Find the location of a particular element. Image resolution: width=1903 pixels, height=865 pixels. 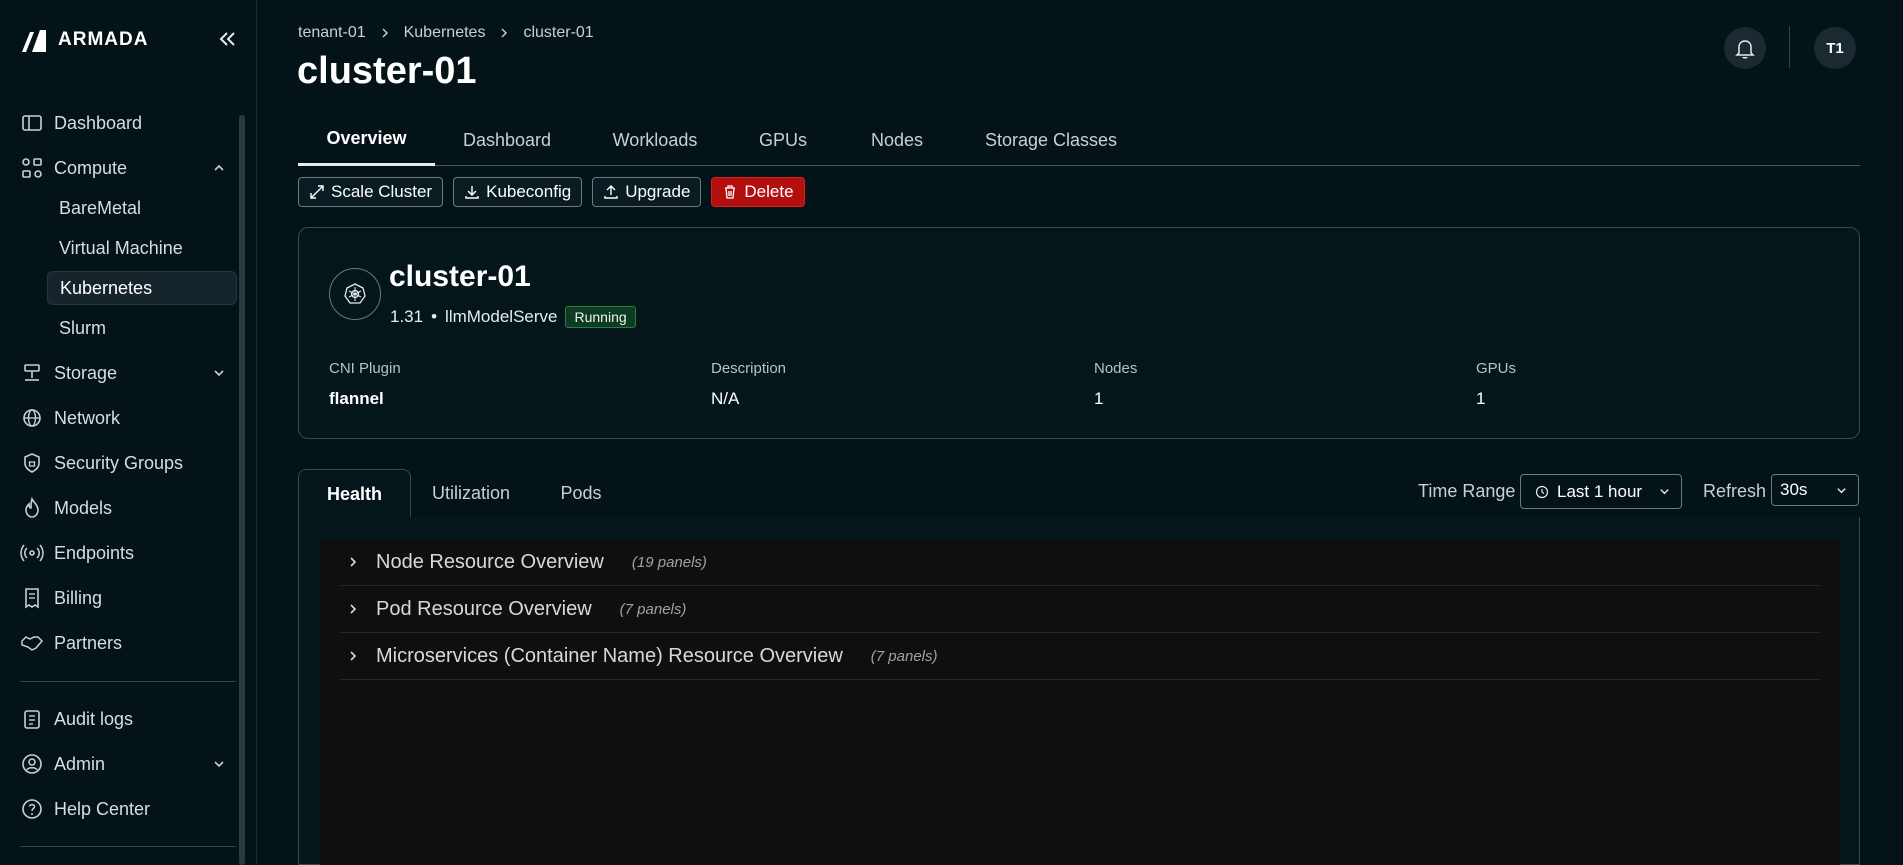

sidebar-scrollbar is located at coordinates (242, 490).